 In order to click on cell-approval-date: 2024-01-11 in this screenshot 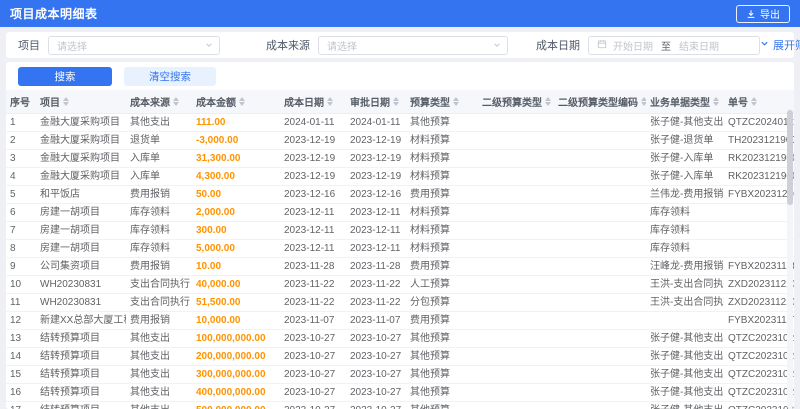, I will do `click(376, 122)`.